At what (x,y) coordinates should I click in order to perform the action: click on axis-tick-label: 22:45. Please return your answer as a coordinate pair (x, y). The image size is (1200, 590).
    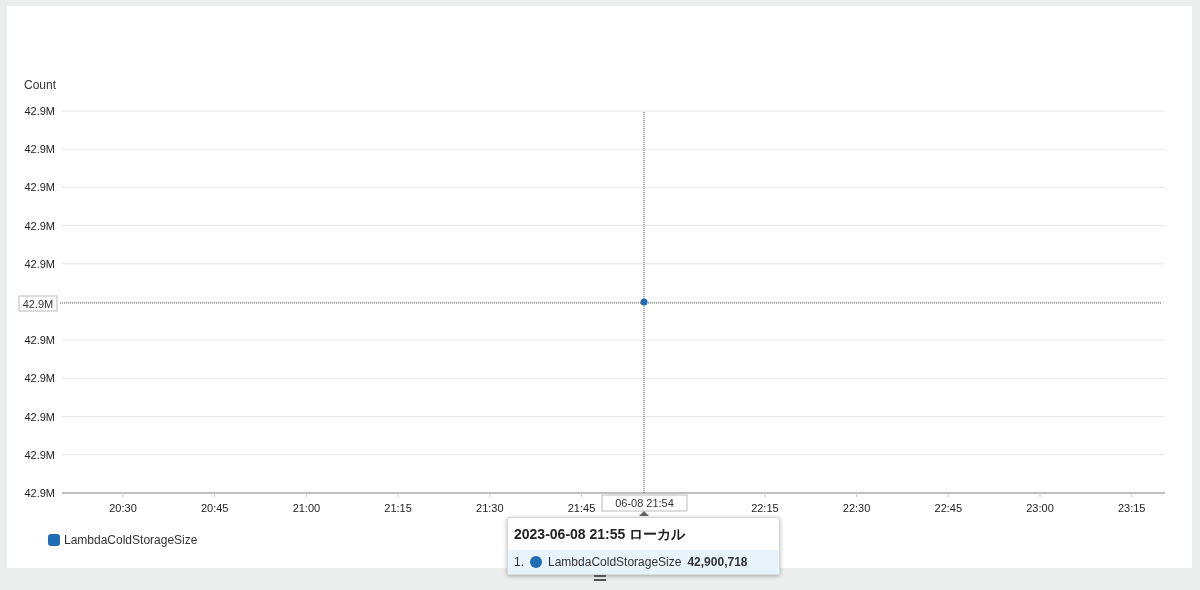
    Looking at the image, I should click on (948, 508).